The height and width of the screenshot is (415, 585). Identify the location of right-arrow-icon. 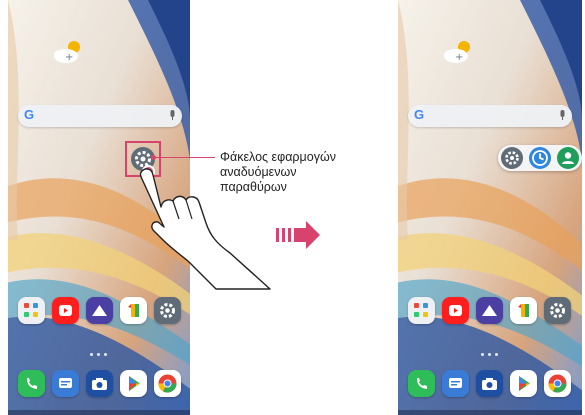
(298, 235).